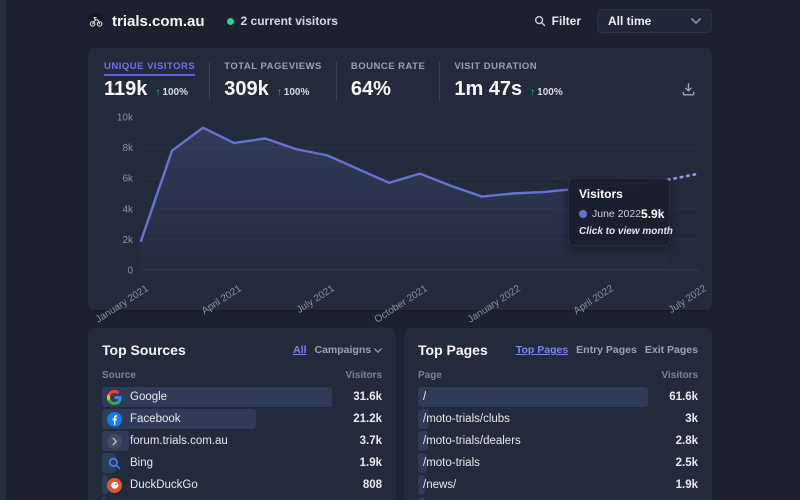  What do you see at coordinates (125, 118) in the screenshot?
I see `y-axis-label: 10k` at bounding box center [125, 118].